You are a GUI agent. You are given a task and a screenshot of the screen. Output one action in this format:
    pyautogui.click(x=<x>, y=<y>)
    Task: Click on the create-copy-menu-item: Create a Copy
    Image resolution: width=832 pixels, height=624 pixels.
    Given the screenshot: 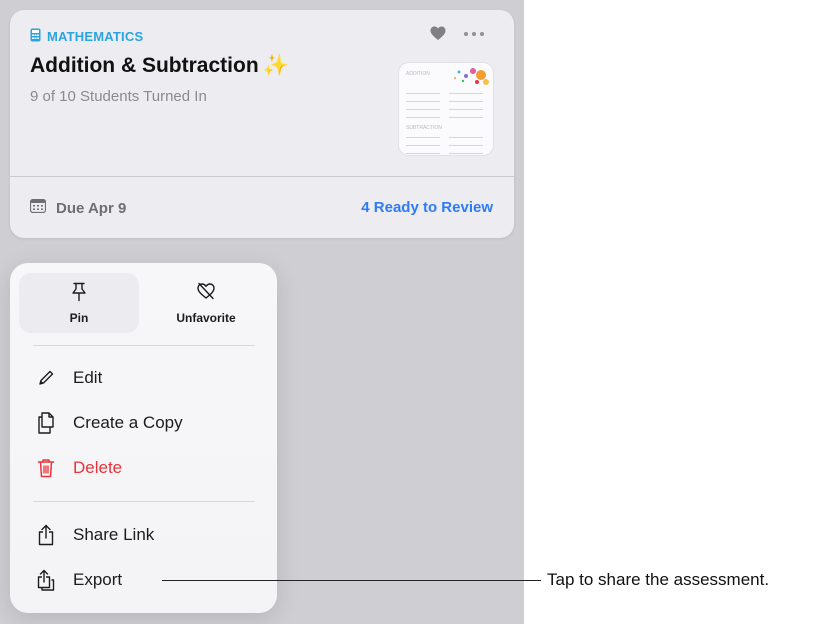 What is the action you would take?
    pyautogui.click(x=108, y=423)
    